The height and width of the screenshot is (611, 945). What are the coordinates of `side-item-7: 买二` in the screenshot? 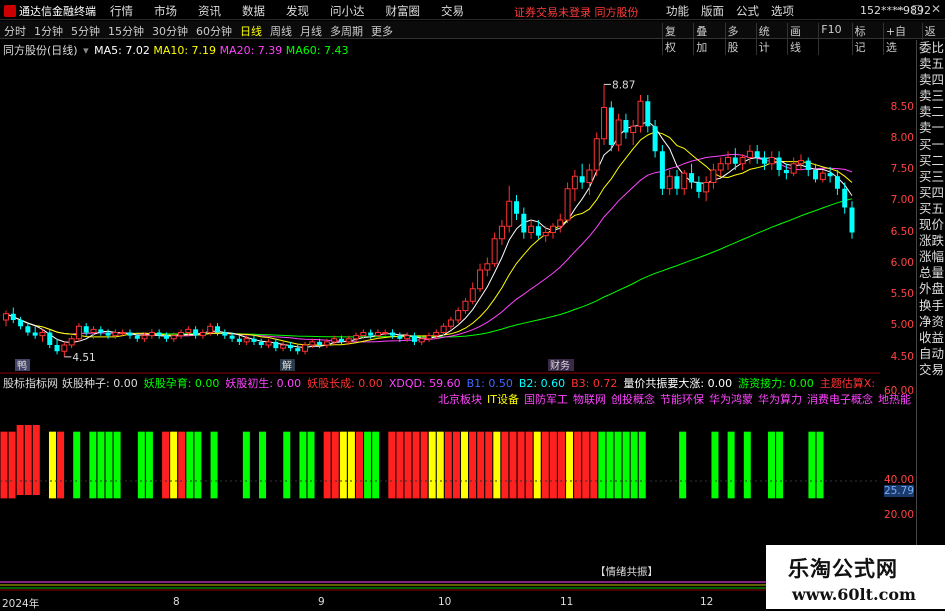 It's located at (931, 161).